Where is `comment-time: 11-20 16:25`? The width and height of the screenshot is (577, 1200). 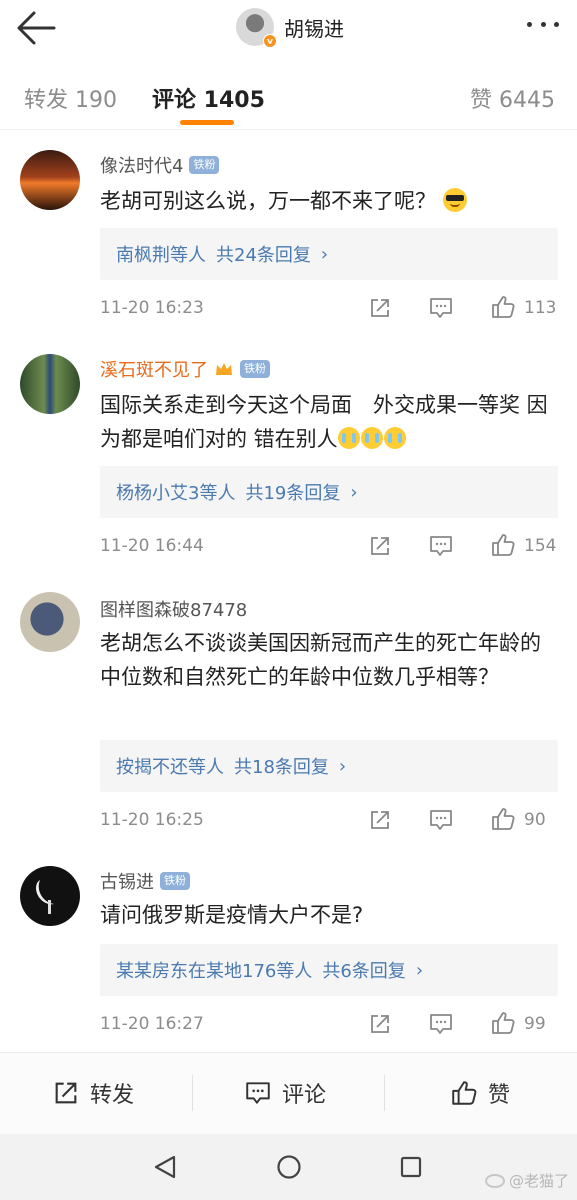
comment-time: 11-20 16:25 is located at coordinates (152, 820).